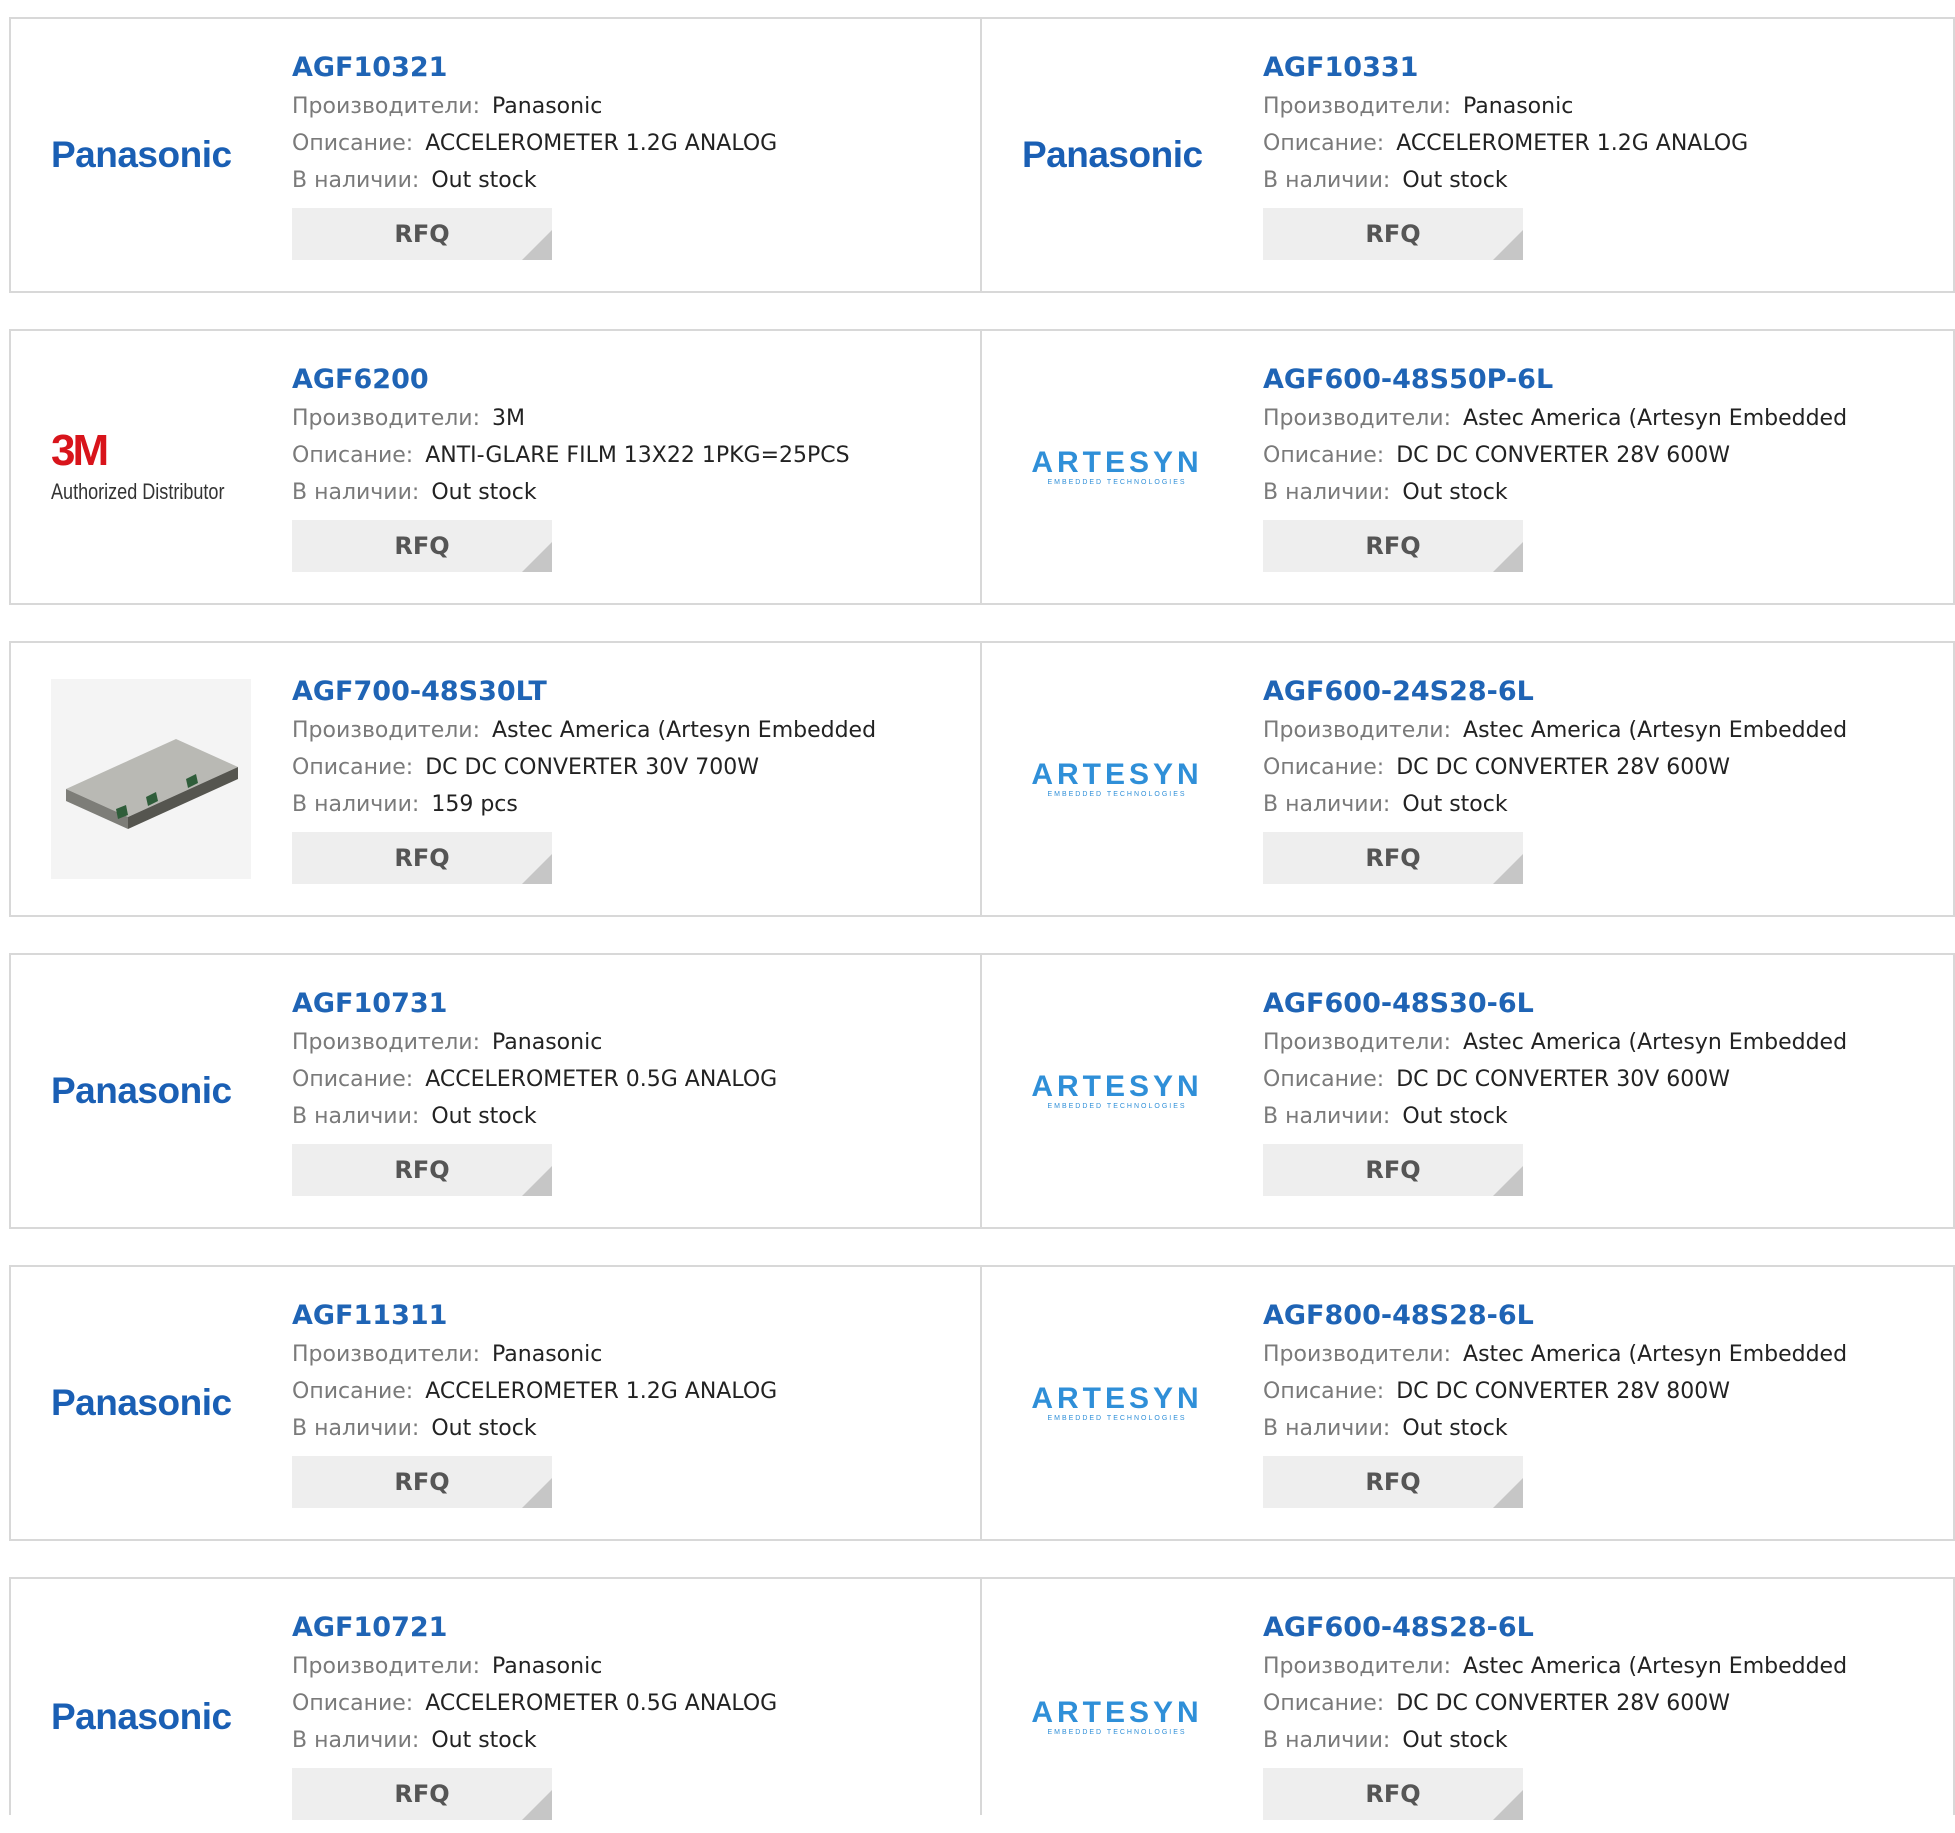 The width and height of the screenshot is (1955, 1833). What do you see at coordinates (592, 767) in the screenshot?
I see `description-value: DC DC CONVERTER 30V 700W` at bounding box center [592, 767].